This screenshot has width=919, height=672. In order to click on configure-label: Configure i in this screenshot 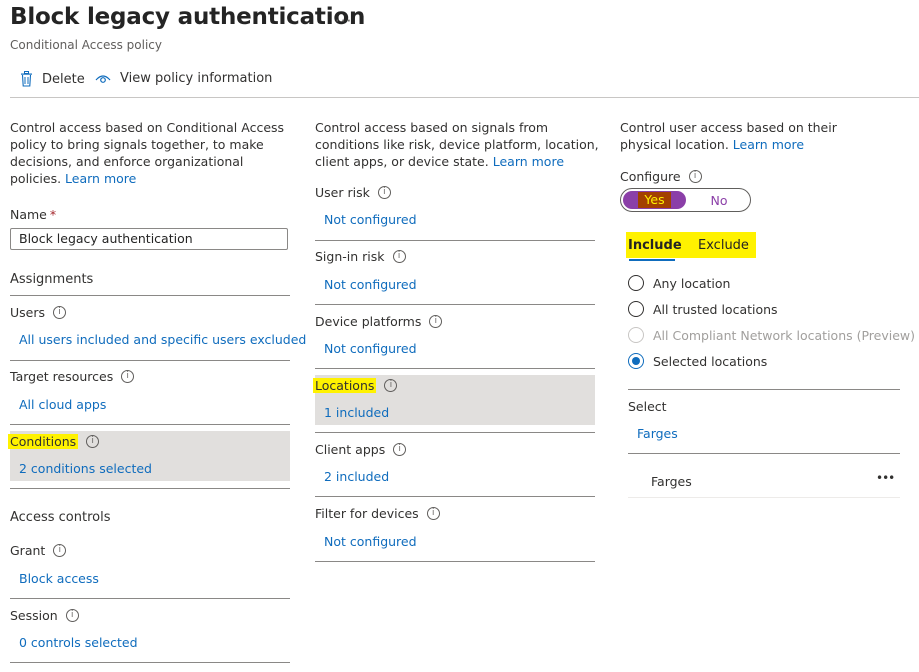, I will do `click(661, 176)`.